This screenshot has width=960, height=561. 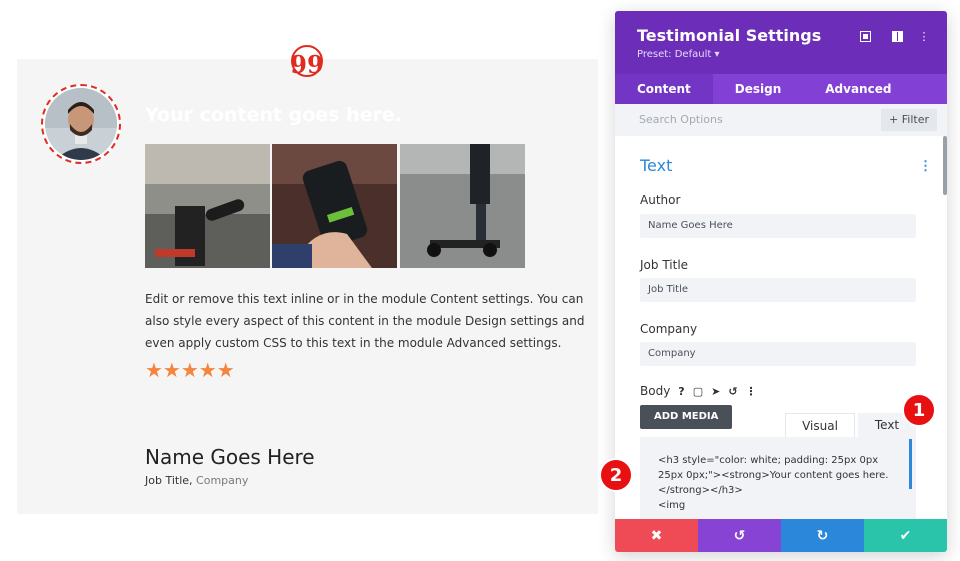 I want to click on code-line: <img, so click(x=672, y=505).